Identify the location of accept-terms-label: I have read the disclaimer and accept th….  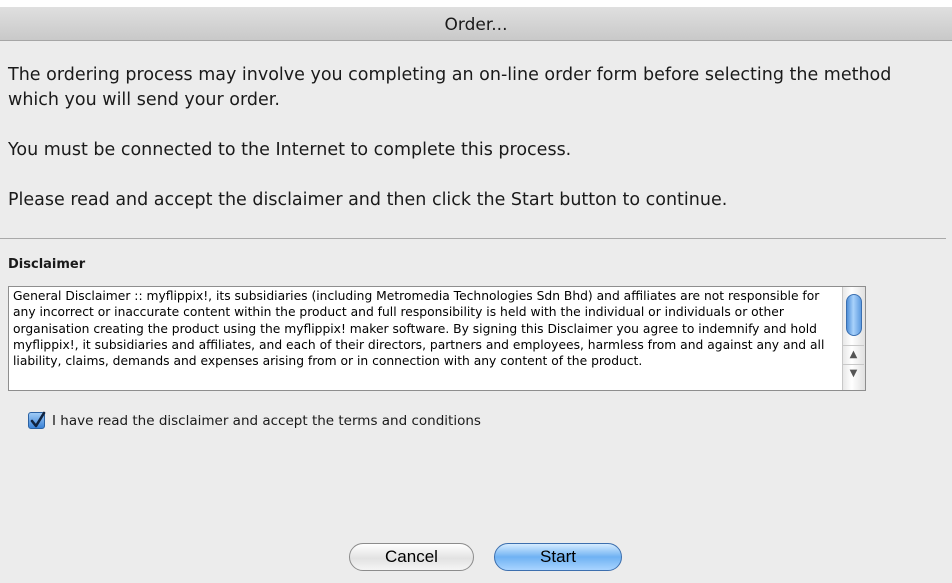
(266, 421).